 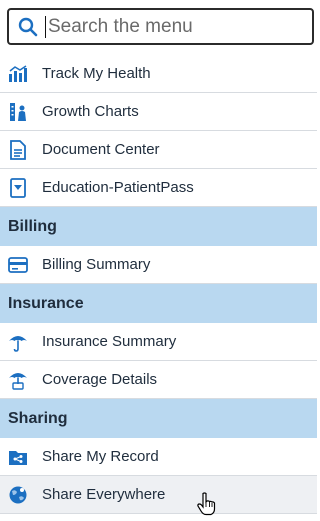 I want to click on menu-item-education-patientpass: Education-PatientPass, so click(x=158, y=188).